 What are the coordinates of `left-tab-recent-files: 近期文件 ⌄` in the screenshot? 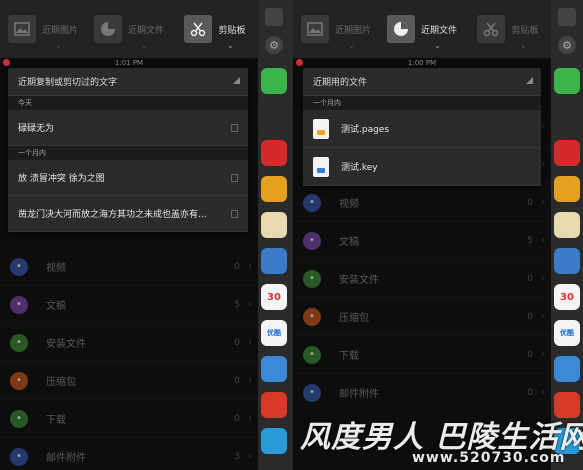 It's located at (129, 29).